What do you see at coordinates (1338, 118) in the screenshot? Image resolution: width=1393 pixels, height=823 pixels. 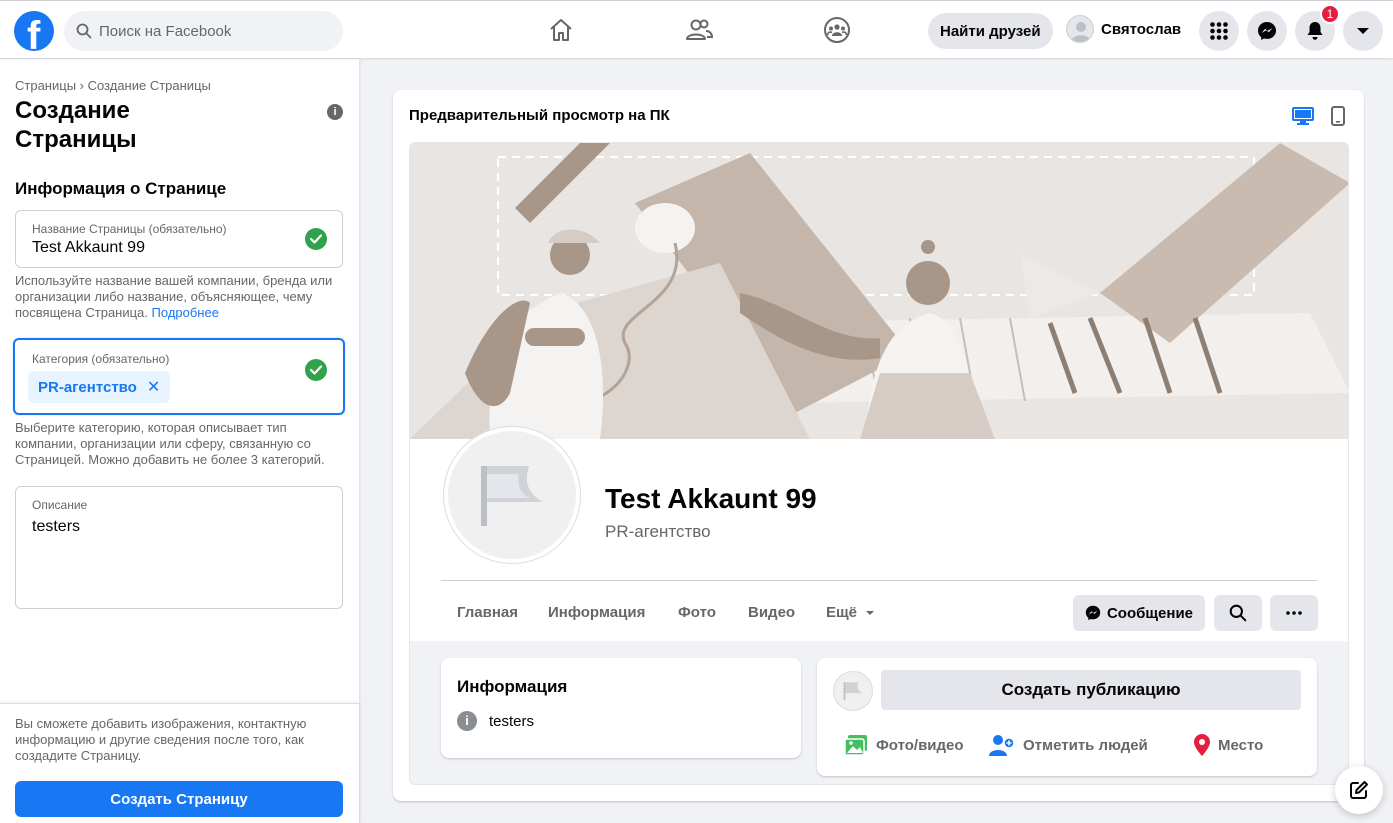 I see `mobile-view-icon` at bounding box center [1338, 118].